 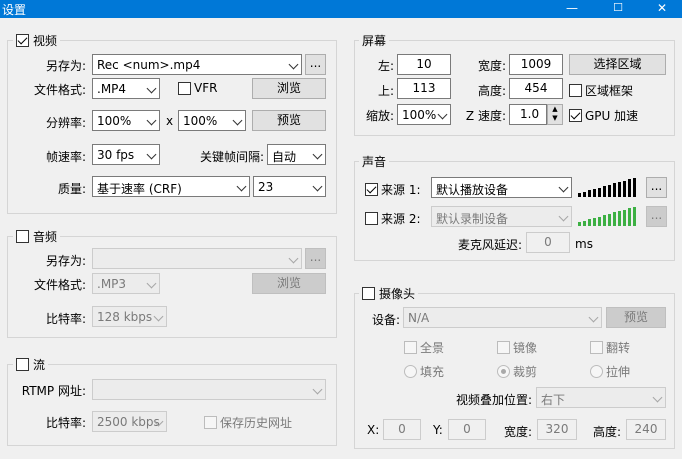 I want to click on maximize-button: ☐, so click(x=618, y=9).